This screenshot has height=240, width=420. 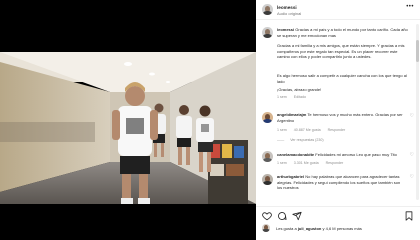 What do you see at coordinates (285, 29) in the screenshot?
I see `caption-author: leomessi` at bounding box center [285, 29].